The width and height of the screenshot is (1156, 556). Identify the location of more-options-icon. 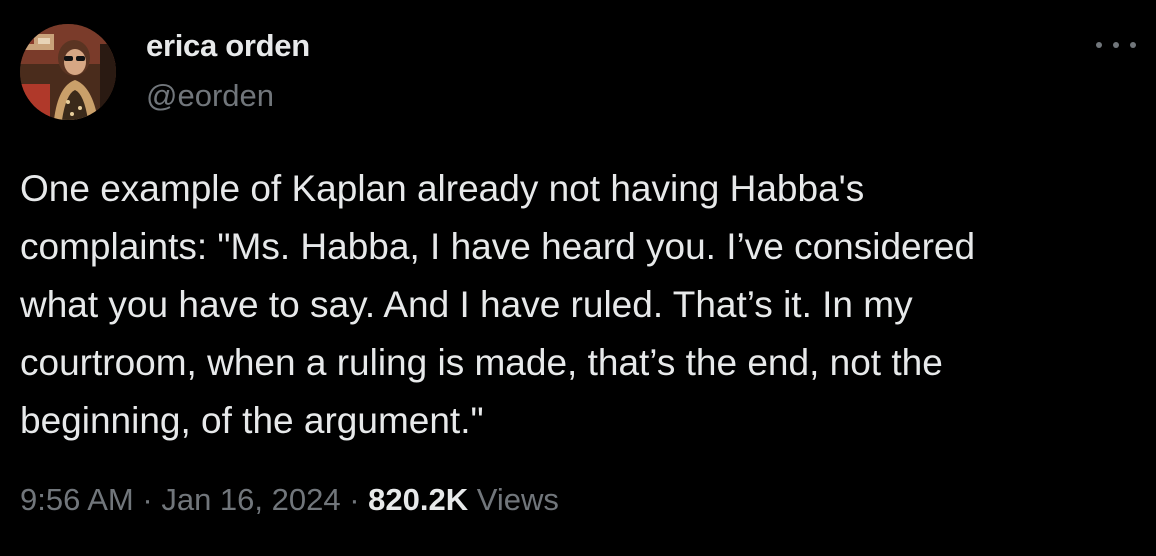
(1116, 45).